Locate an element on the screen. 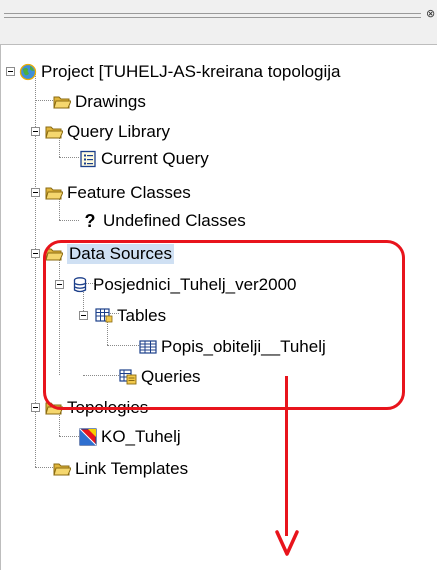 The width and height of the screenshot is (437, 571). tree-node-label: Query Library is located at coordinates (118, 131).